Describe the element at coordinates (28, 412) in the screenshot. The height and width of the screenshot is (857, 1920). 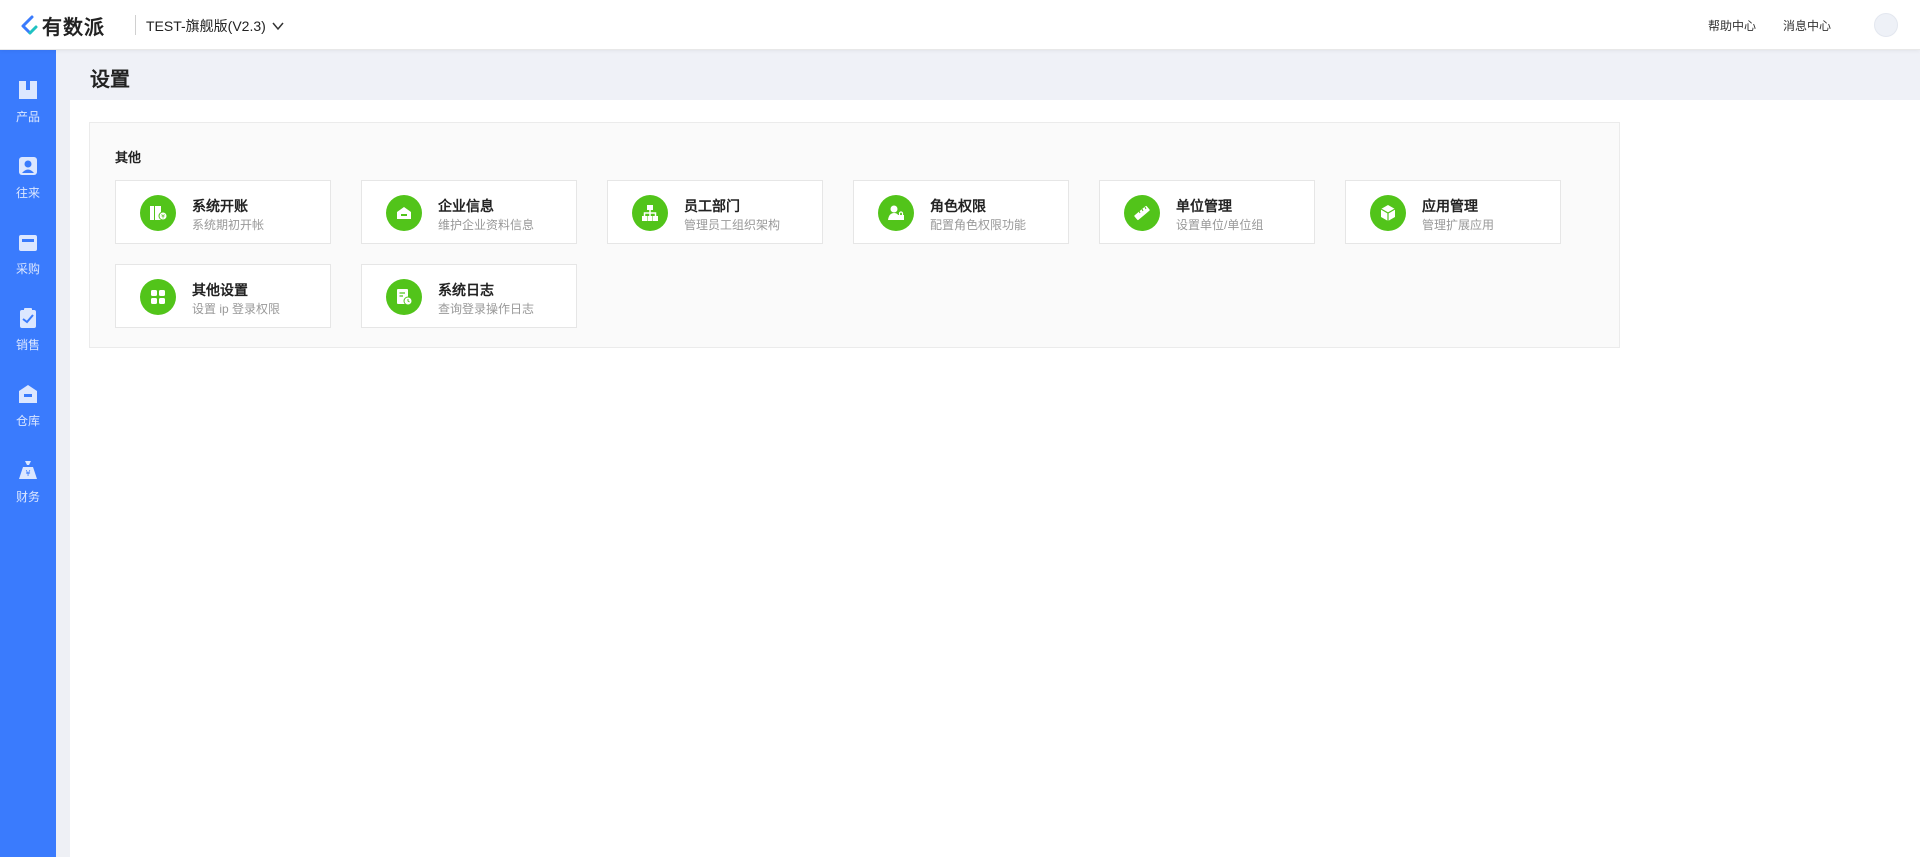
I see `sidebar-item-warehouse: 仓库` at that location.